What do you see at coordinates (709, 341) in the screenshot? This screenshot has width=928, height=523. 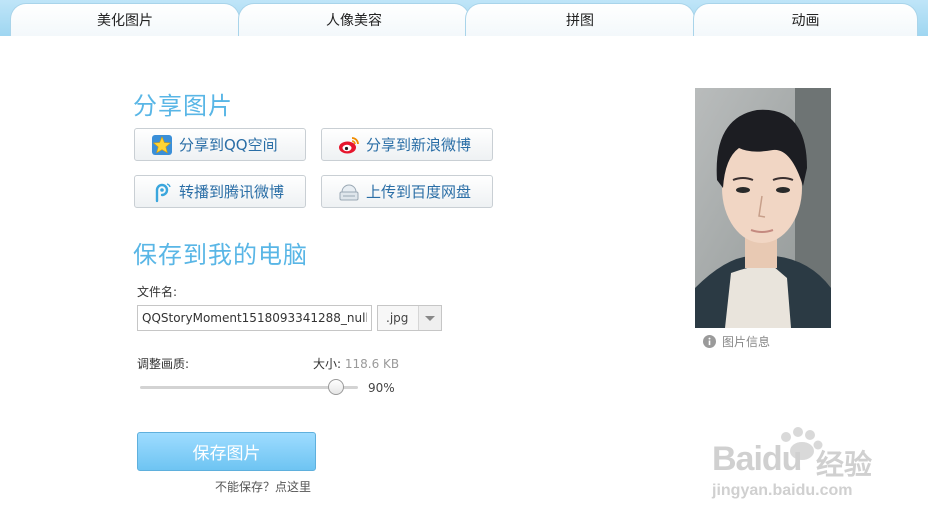 I see `info-icon` at bounding box center [709, 341].